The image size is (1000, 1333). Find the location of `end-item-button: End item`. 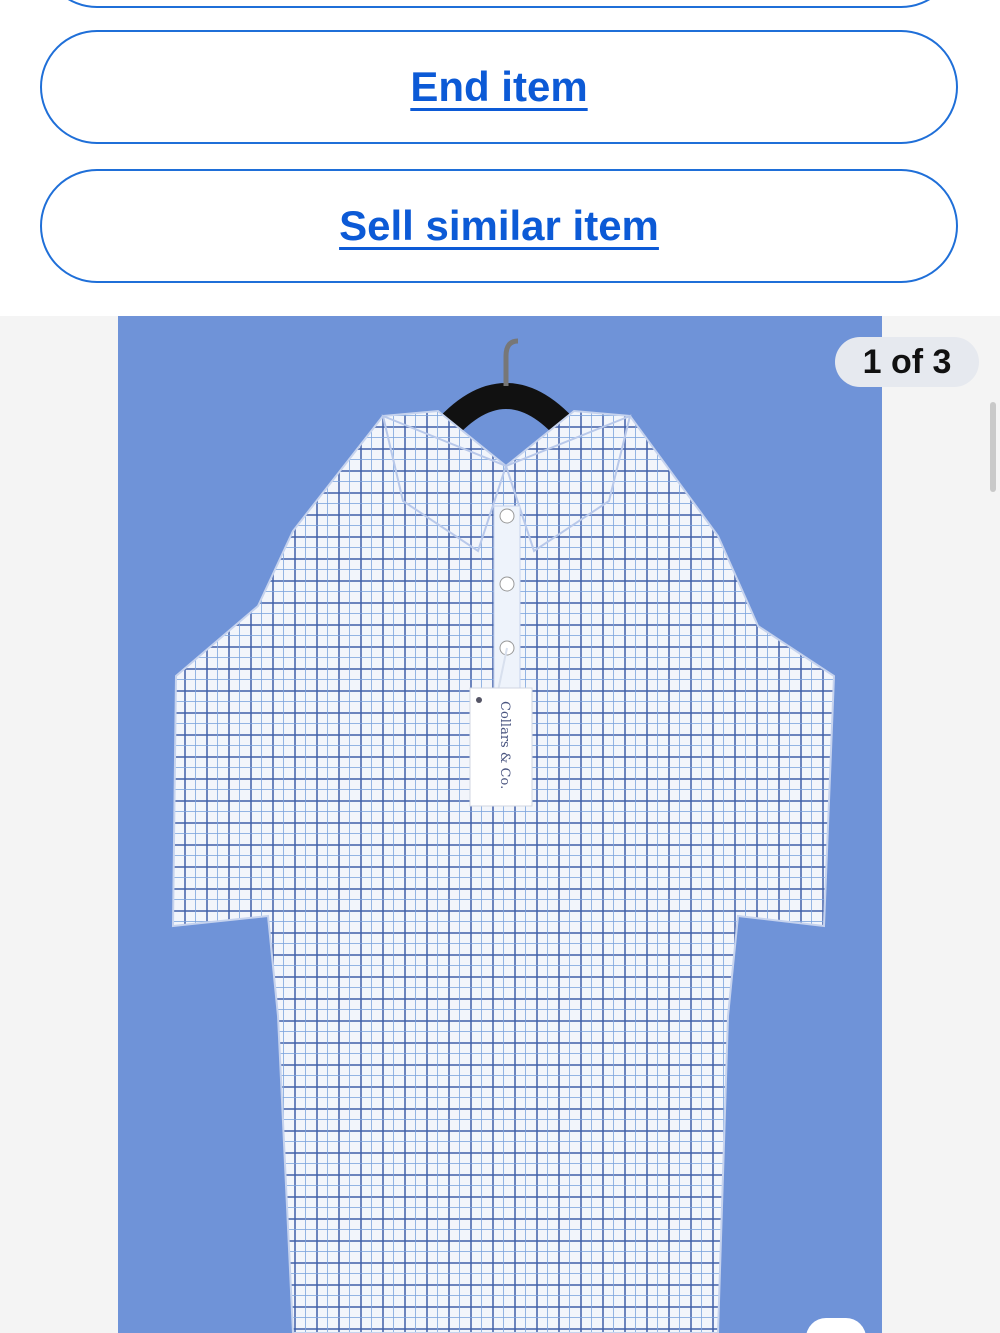

end-item-button: End item is located at coordinates (499, 87).